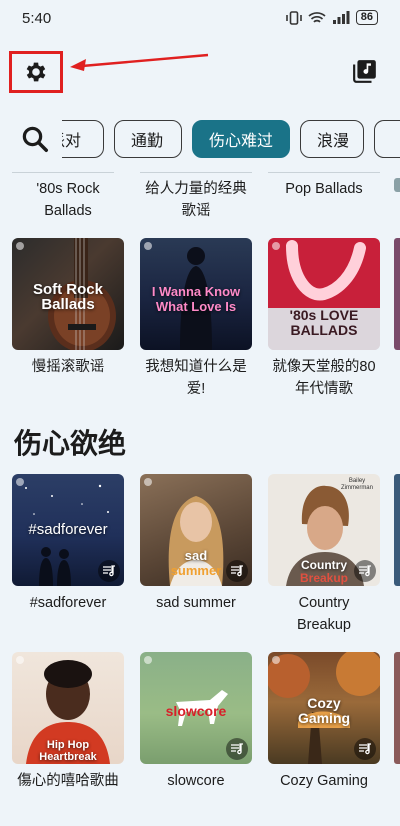  I want to click on tile-art-title: #sadforever, so click(68, 529).